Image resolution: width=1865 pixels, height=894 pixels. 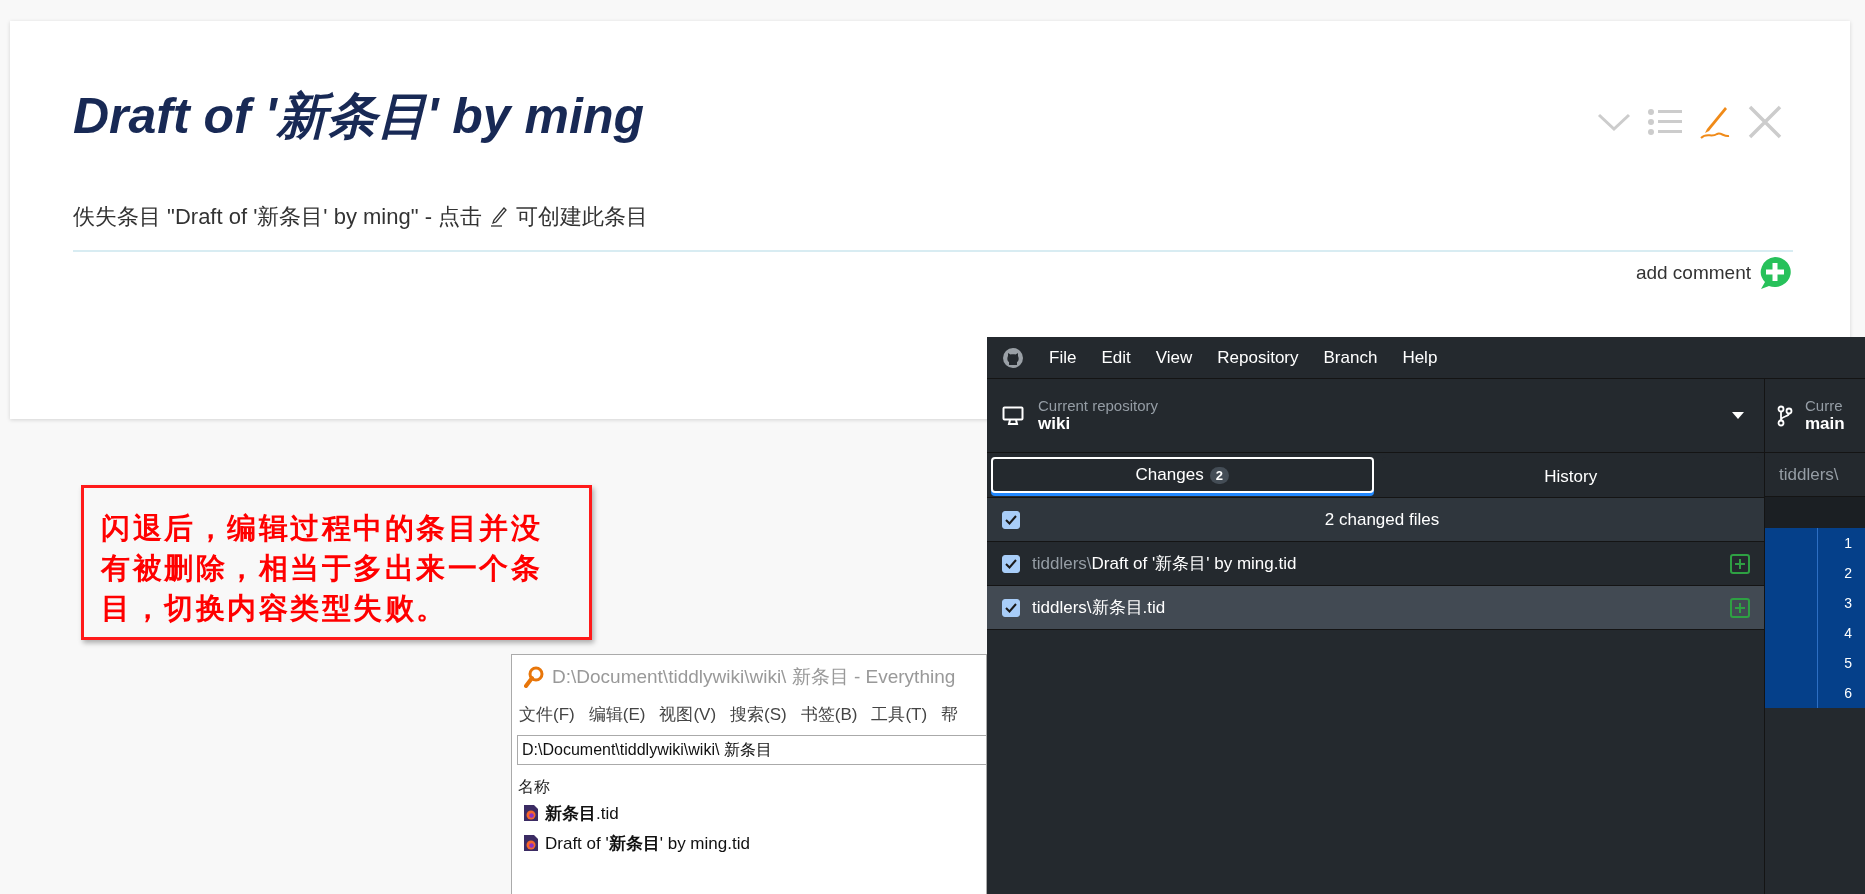 What do you see at coordinates (1182, 475) in the screenshot?
I see `tab: Changes 2` at bounding box center [1182, 475].